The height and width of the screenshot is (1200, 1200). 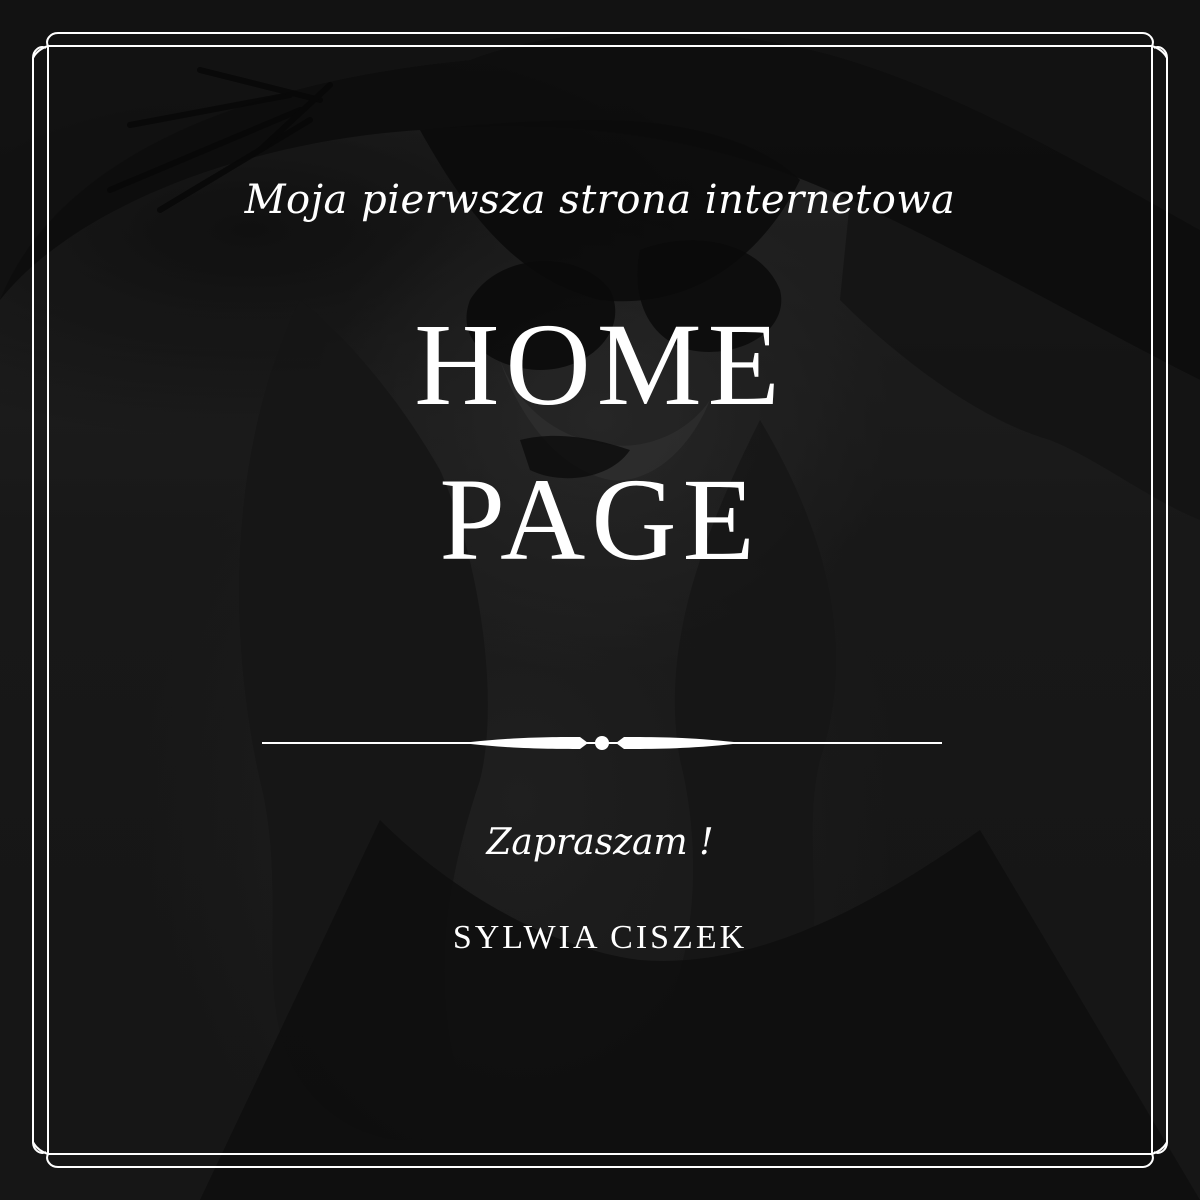 What do you see at coordinates (600, 519) in the screenshot?
I see `title-line-2: PAGE` at bounding box center [600, 519].